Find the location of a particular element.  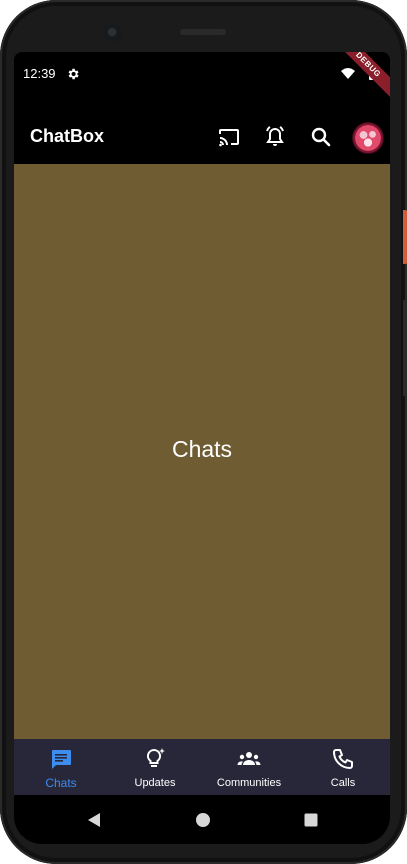

status-time: 12:39 is located at coordinates (39, 73).